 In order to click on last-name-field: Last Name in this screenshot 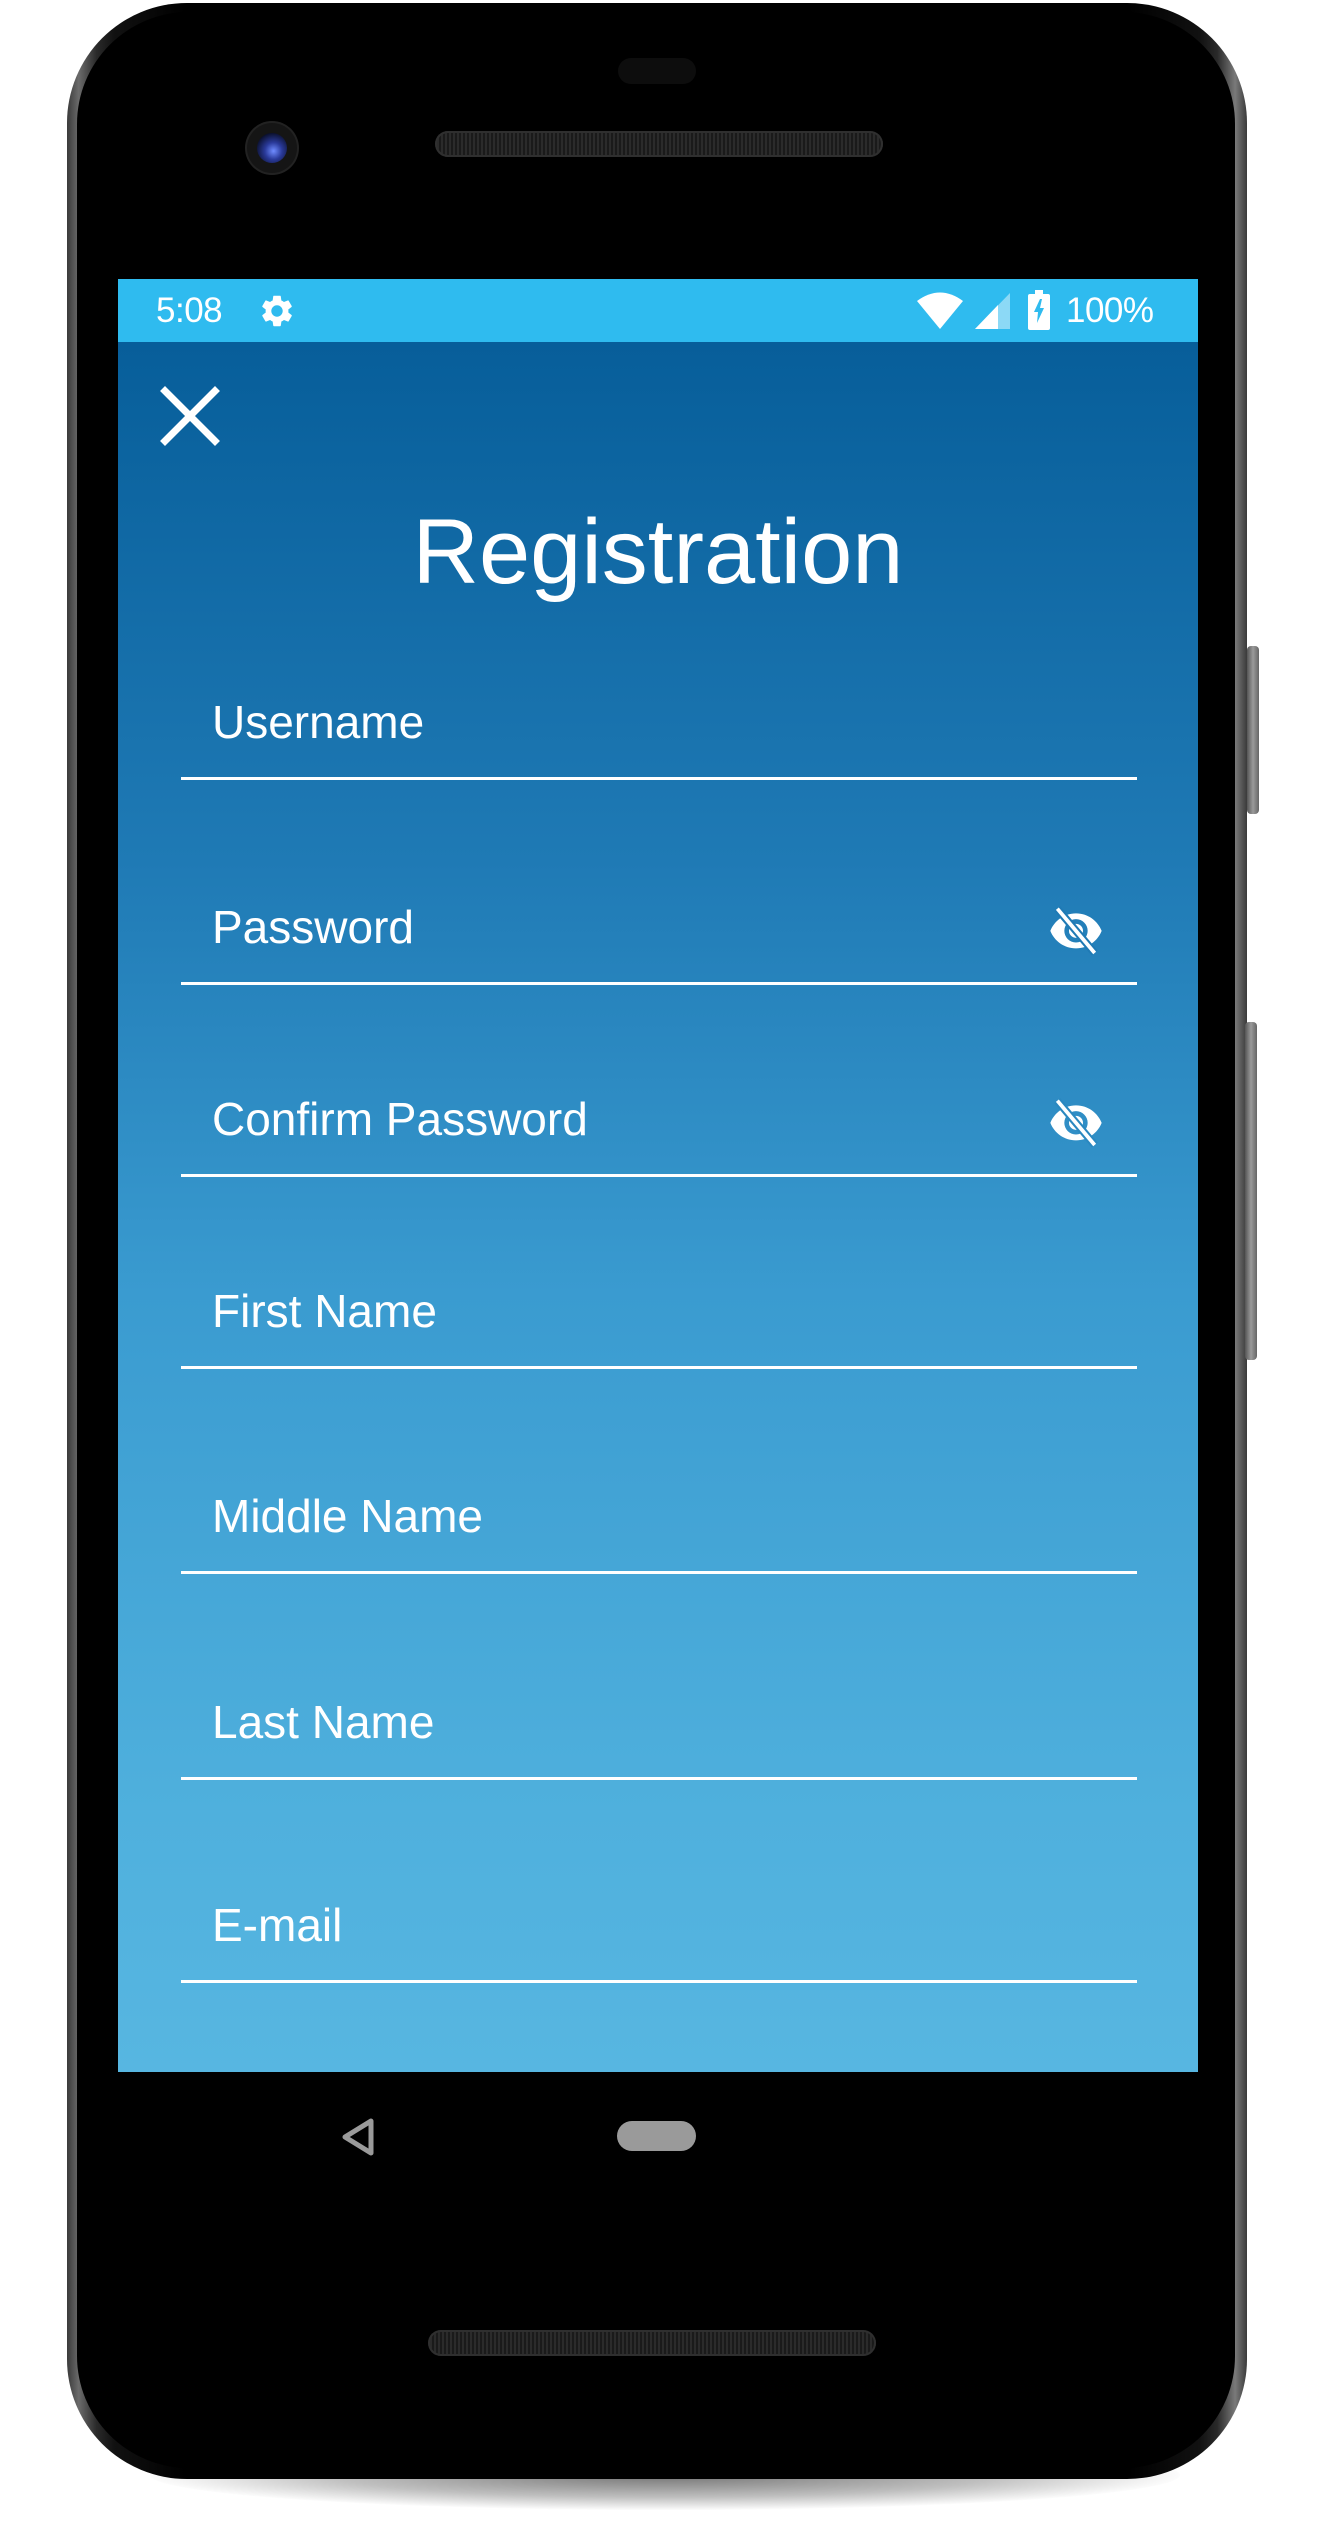, I will do `click(659, 1720)`.